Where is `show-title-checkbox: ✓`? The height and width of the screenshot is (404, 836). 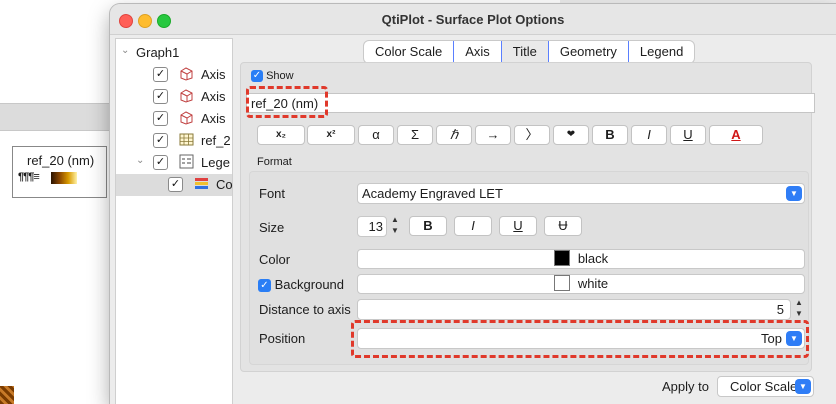
show-title-checkbox: ✓ is located at coordinates (257, 76).